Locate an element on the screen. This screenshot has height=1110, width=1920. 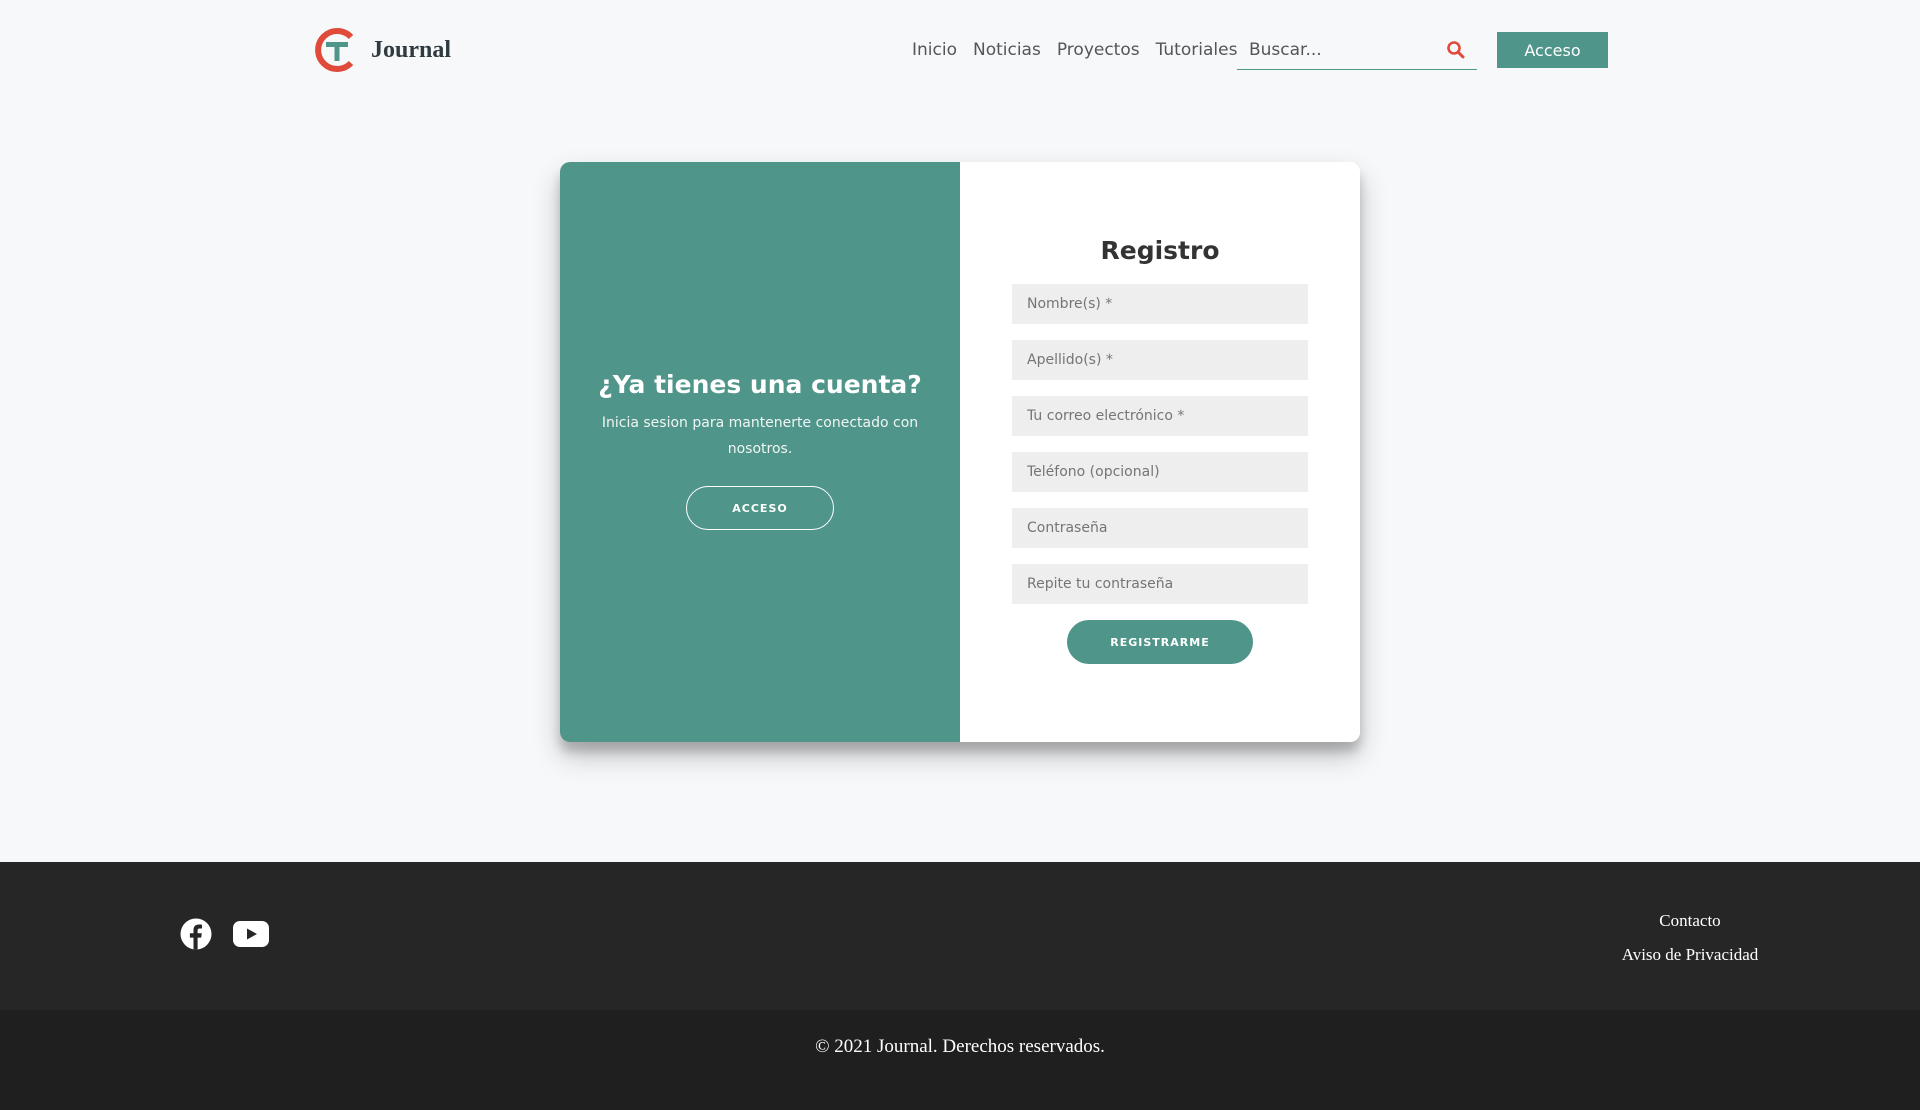
nav-item-inicio: Inicio is located at coordinates (934, 50).